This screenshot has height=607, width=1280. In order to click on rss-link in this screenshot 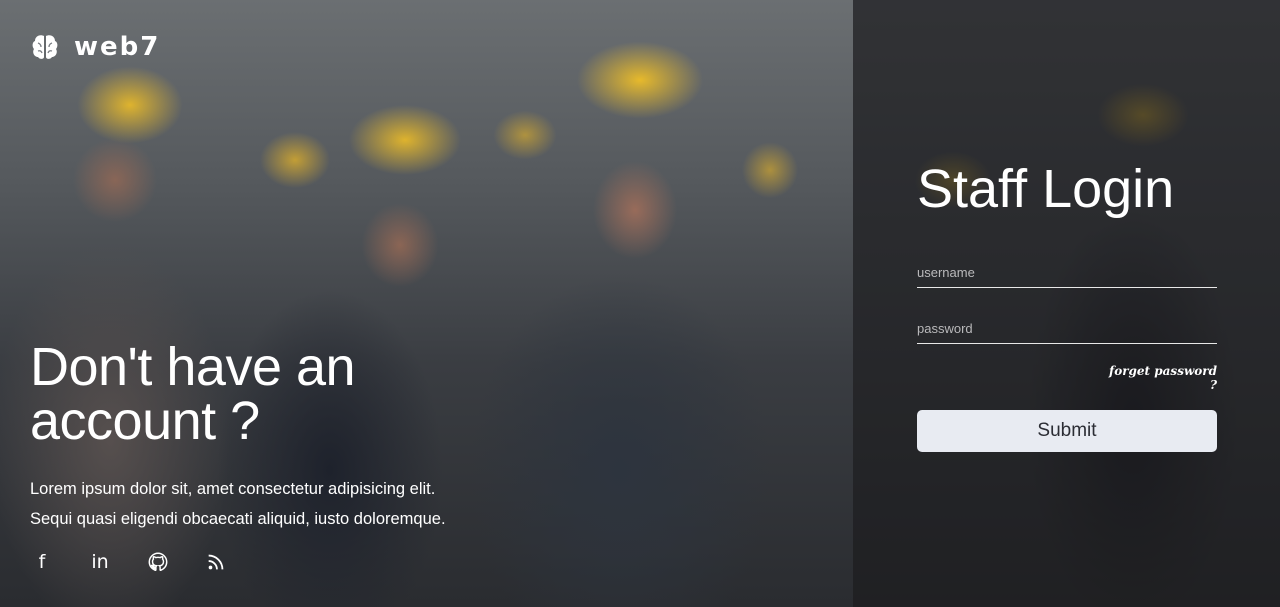, I will do `click(216, 562)`.